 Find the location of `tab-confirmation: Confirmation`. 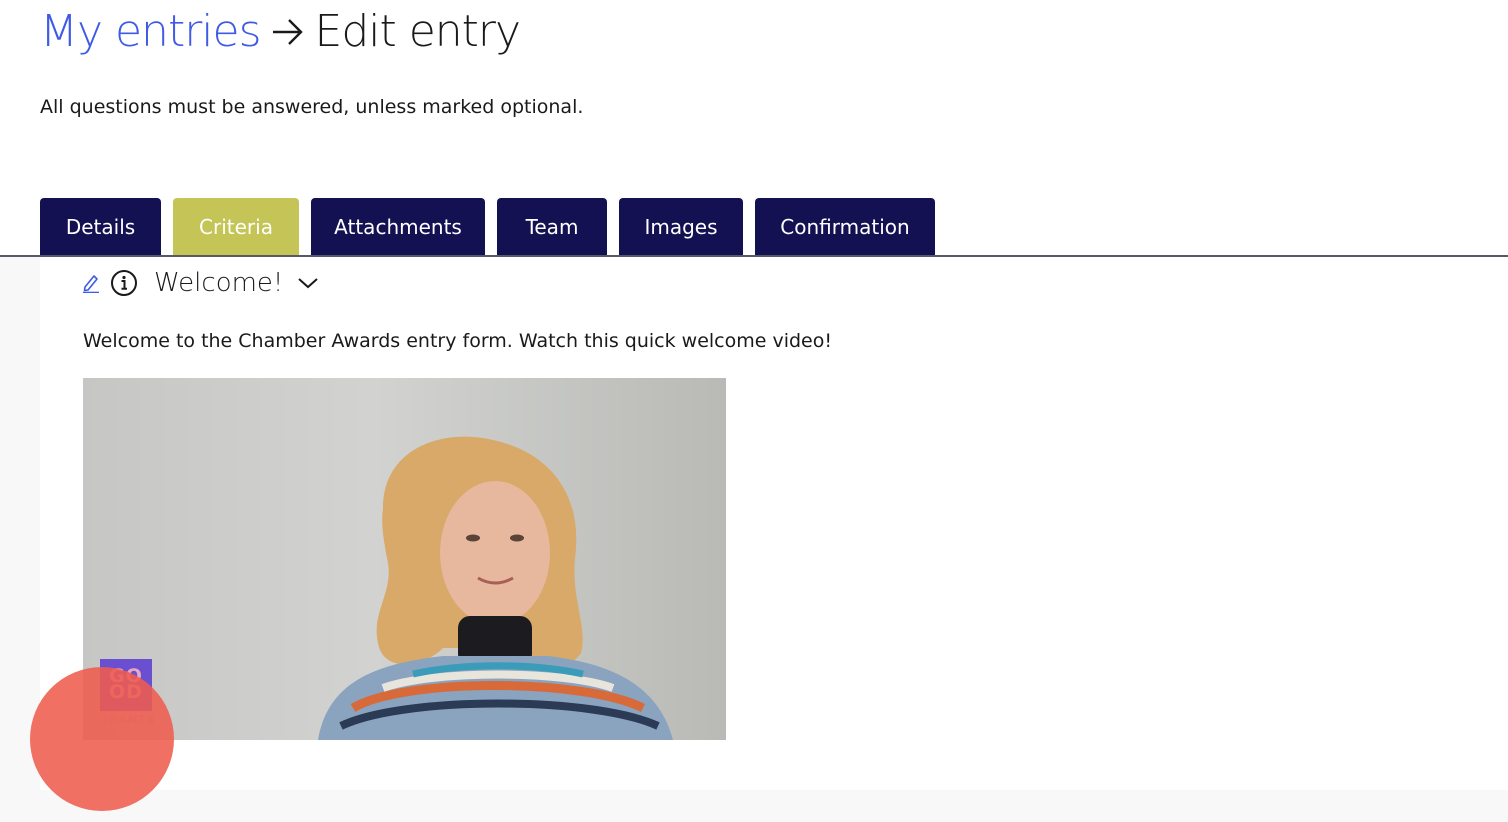

tab-confirmation: Confirmation is located at coordinates (845, 227).